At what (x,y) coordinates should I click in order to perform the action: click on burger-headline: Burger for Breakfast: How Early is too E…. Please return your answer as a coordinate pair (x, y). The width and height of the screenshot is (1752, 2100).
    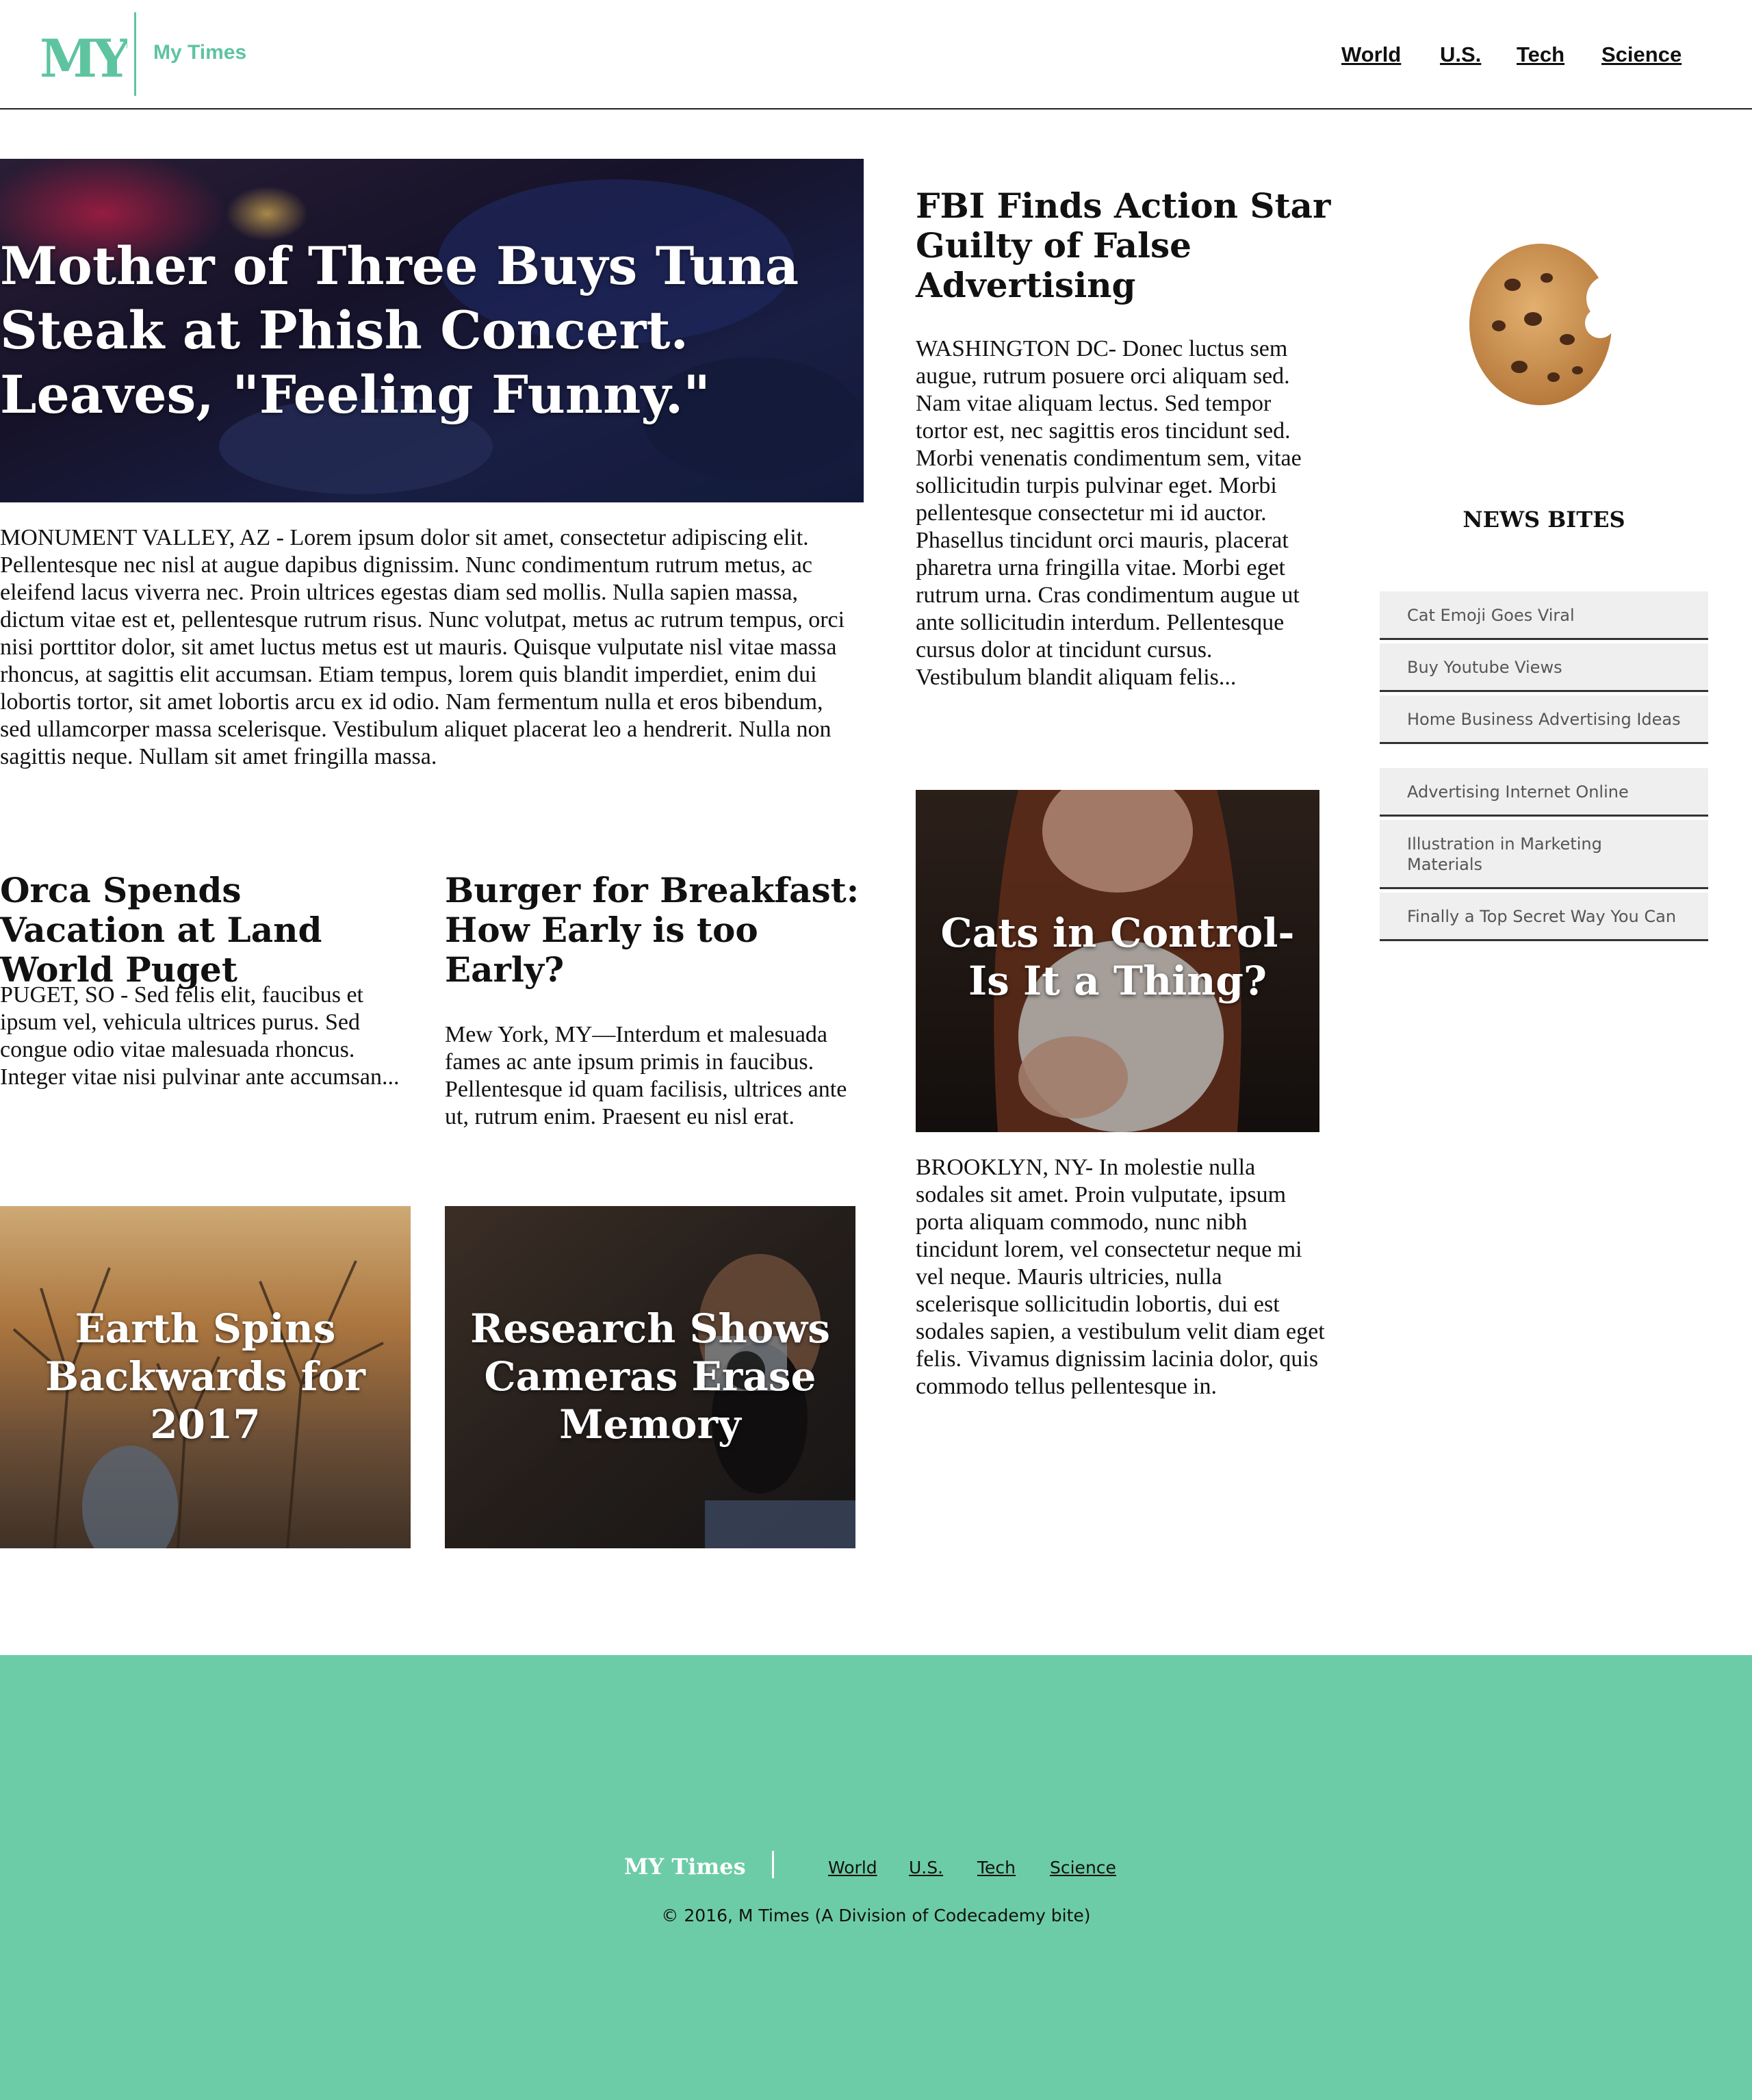
    Looking at the image, I should click on (657, 930).